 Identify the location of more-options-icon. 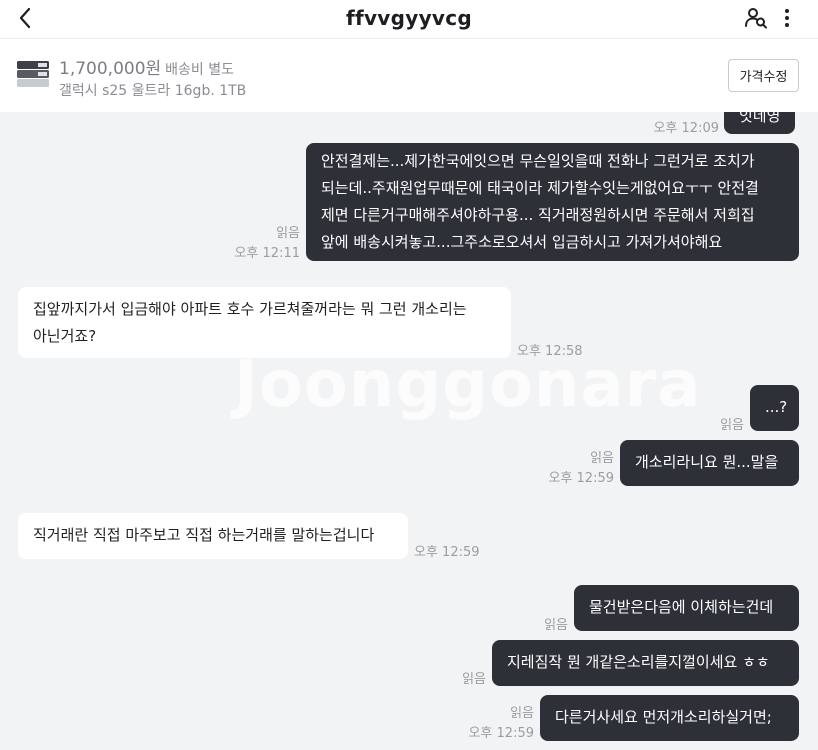
(787, 18).